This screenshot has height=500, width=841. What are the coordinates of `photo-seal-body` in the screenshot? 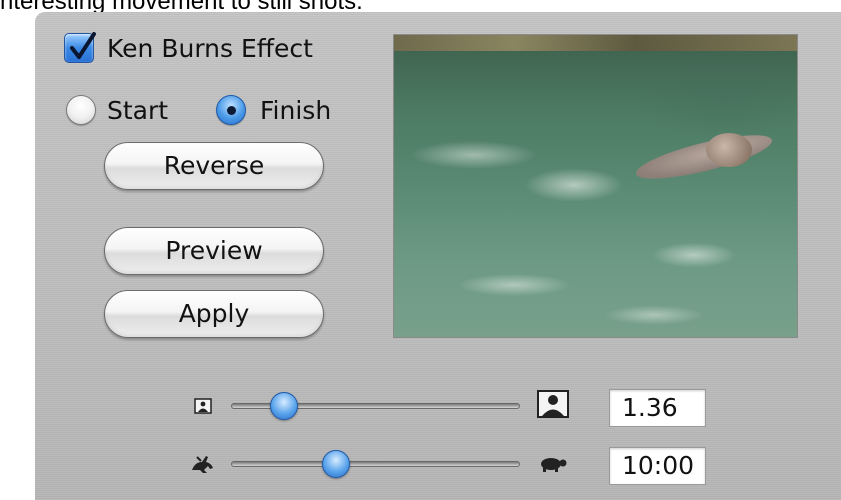 It's located at (704, 157).